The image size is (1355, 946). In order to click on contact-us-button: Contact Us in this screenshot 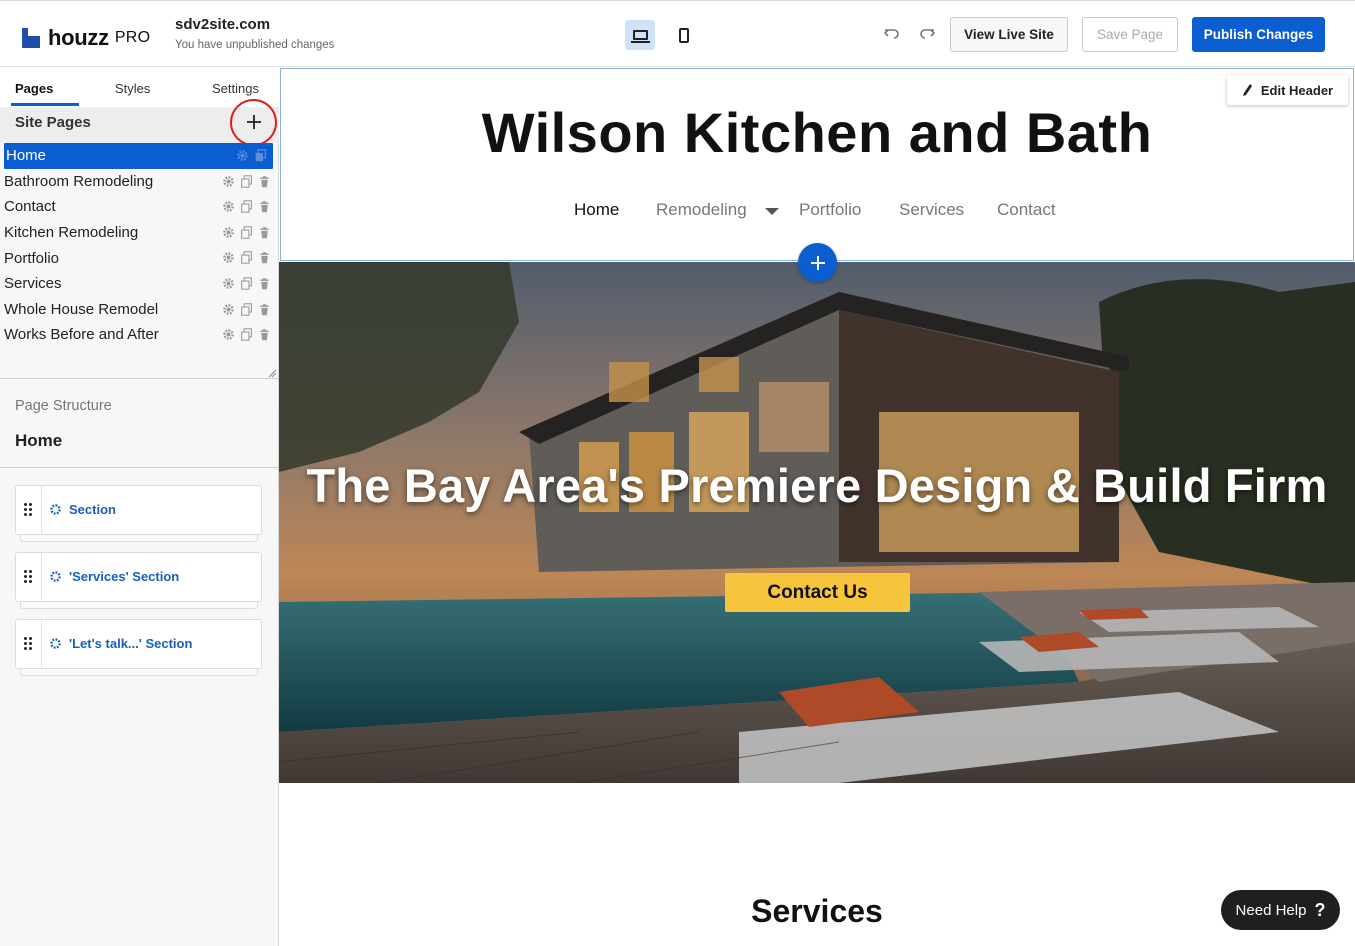, I will do `click(817, 592)`.